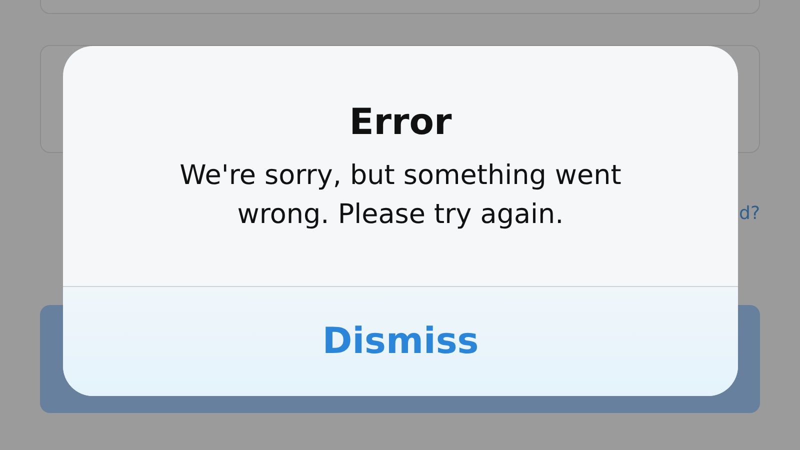  What do you see at coordinates (400, 123) in the screenshot?
I see `alert-title: Error` at bounding box center [400, 123].